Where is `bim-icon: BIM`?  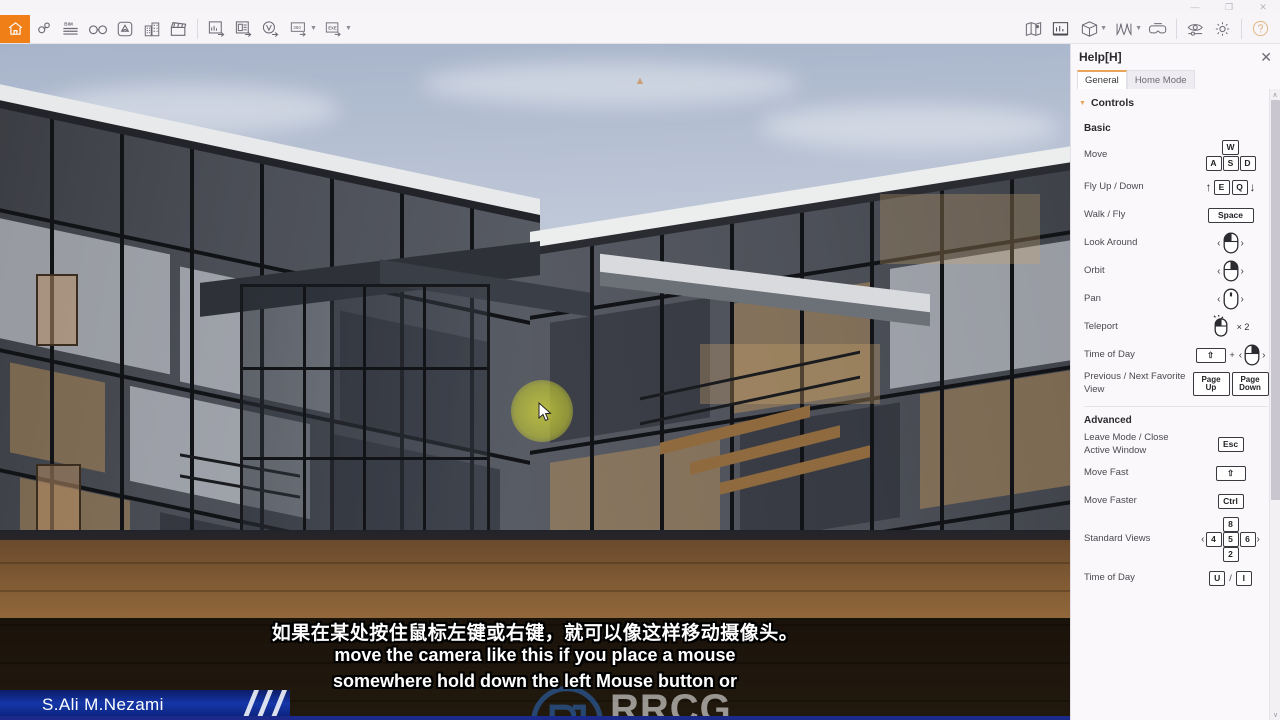
bim-icon: BIM is located at coordinates (70, 28).